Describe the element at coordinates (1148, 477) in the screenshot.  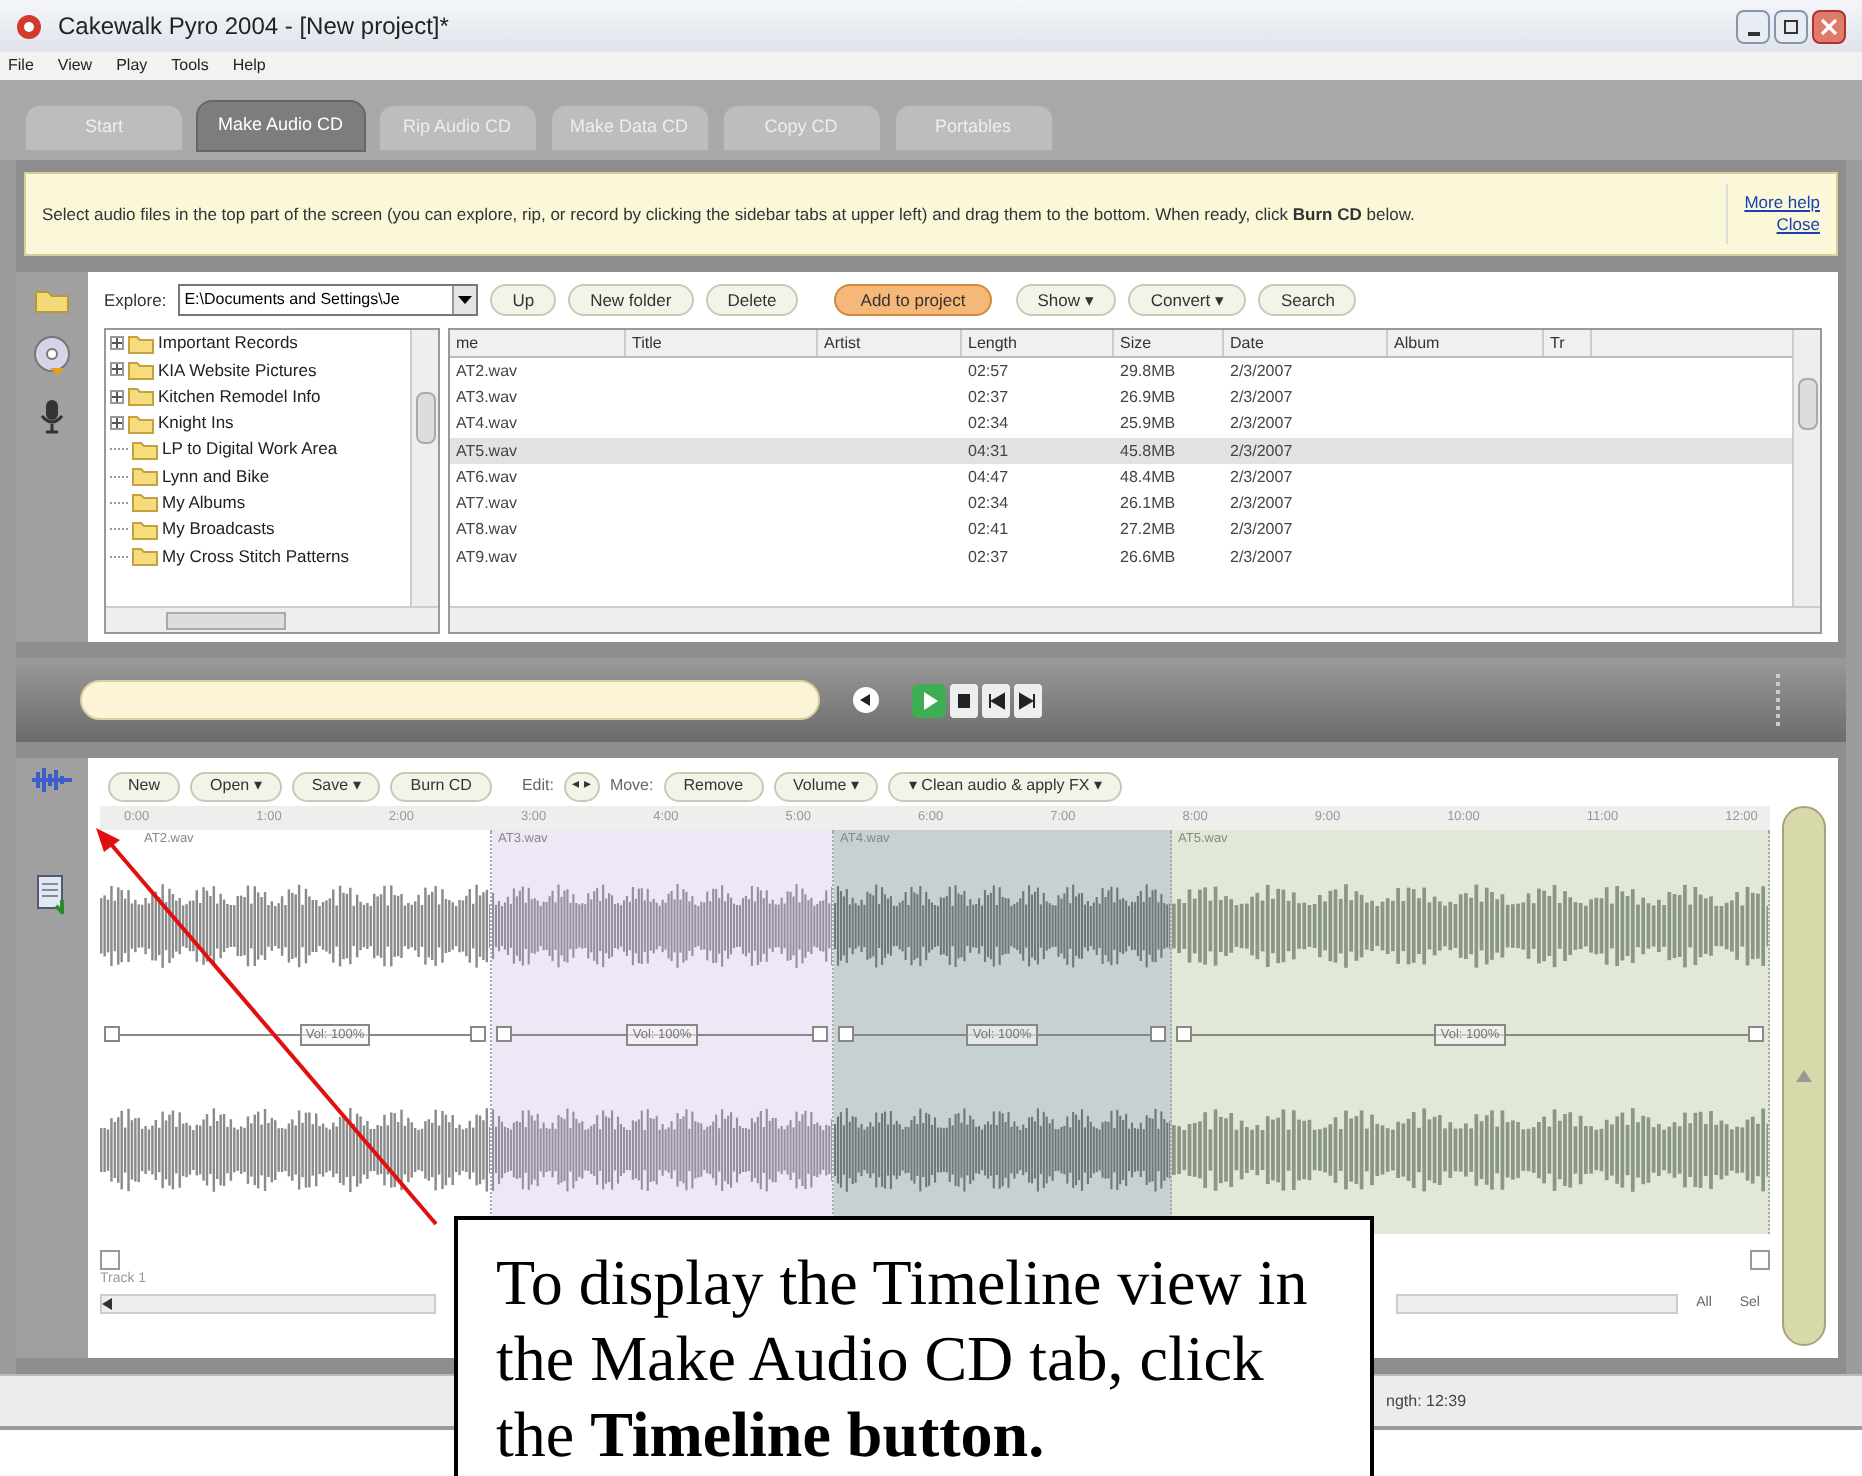
I see `table-cell-text: 48.4MB` at that location.